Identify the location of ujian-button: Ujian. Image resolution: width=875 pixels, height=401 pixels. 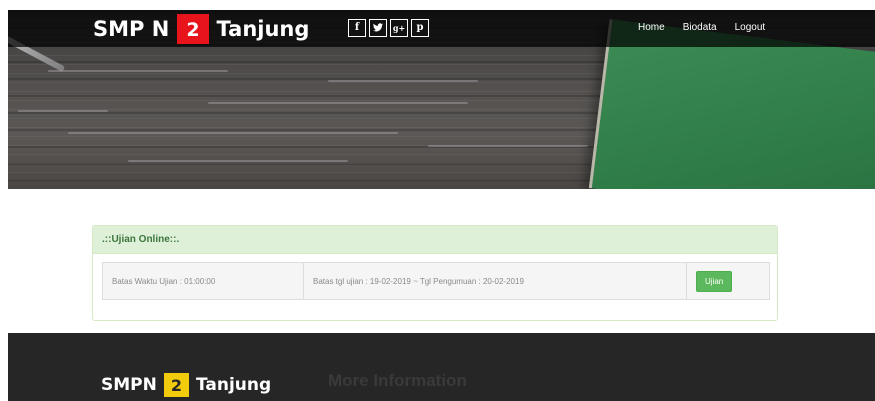
(714, 281).